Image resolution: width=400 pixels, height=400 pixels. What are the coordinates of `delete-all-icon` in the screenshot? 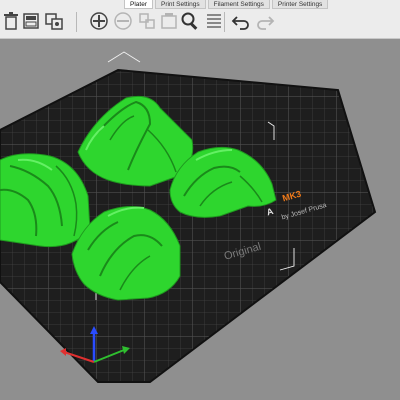 It's located at (31, 21).